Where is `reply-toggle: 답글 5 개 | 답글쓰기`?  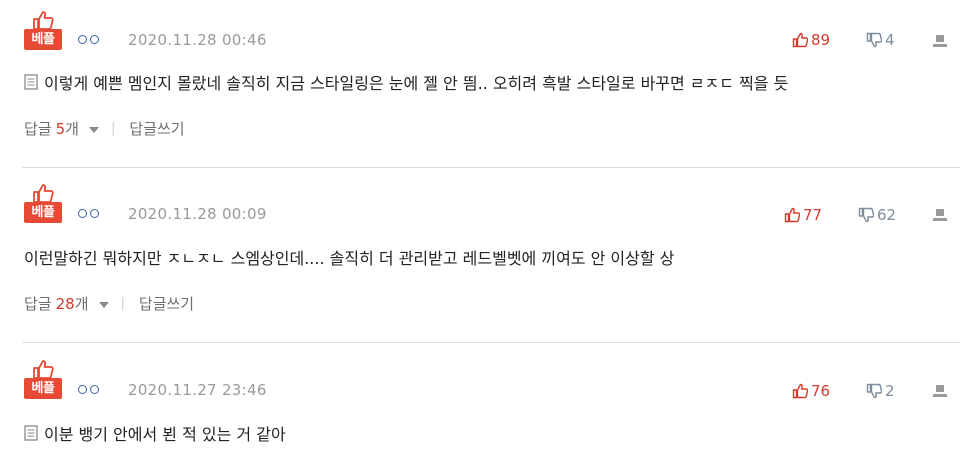 reply-toggle: 답글 5 개 | 답글쓰기 is located at coordinates (104, 128).